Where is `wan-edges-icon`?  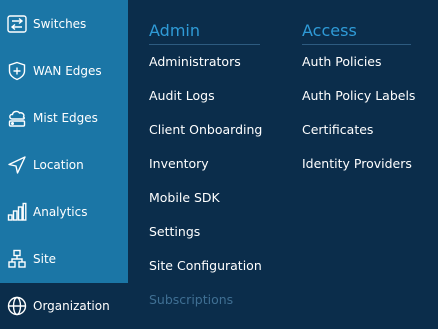 wan-edges-icon is located at coordinates (17, 71).